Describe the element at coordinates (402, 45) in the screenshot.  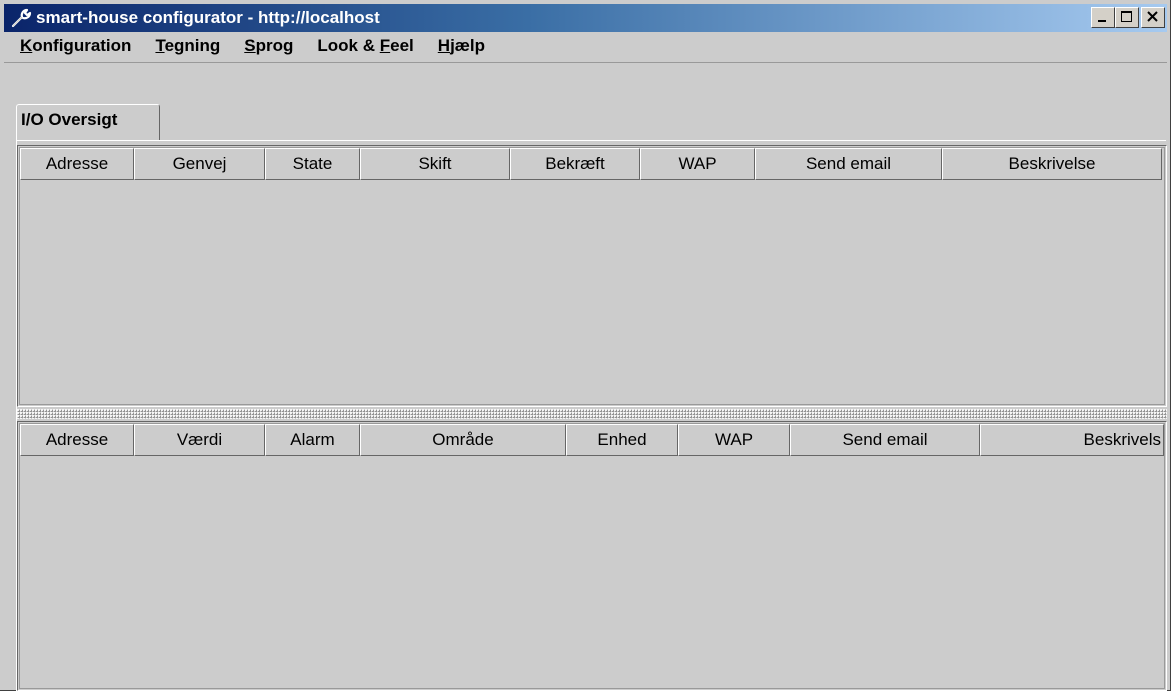
I see `menu-label: eel` at that location.